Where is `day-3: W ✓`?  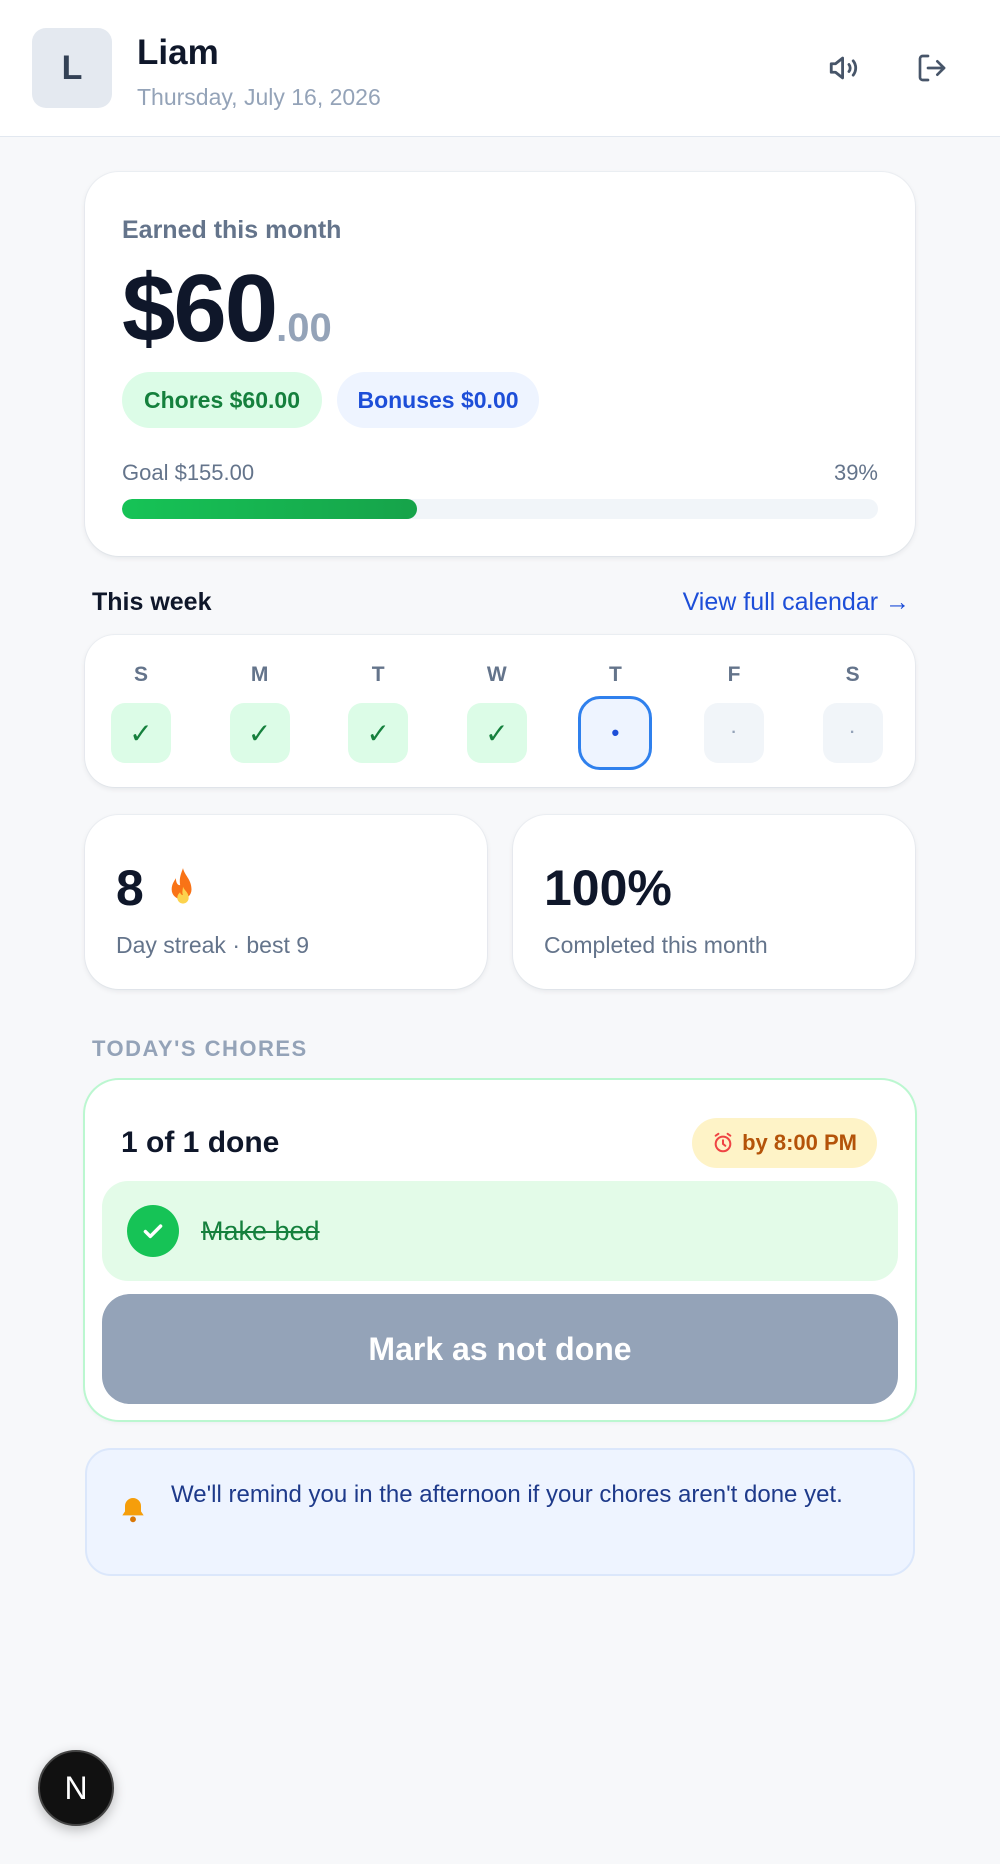 day-3: W ✓ is located at coordinates (497, 713).